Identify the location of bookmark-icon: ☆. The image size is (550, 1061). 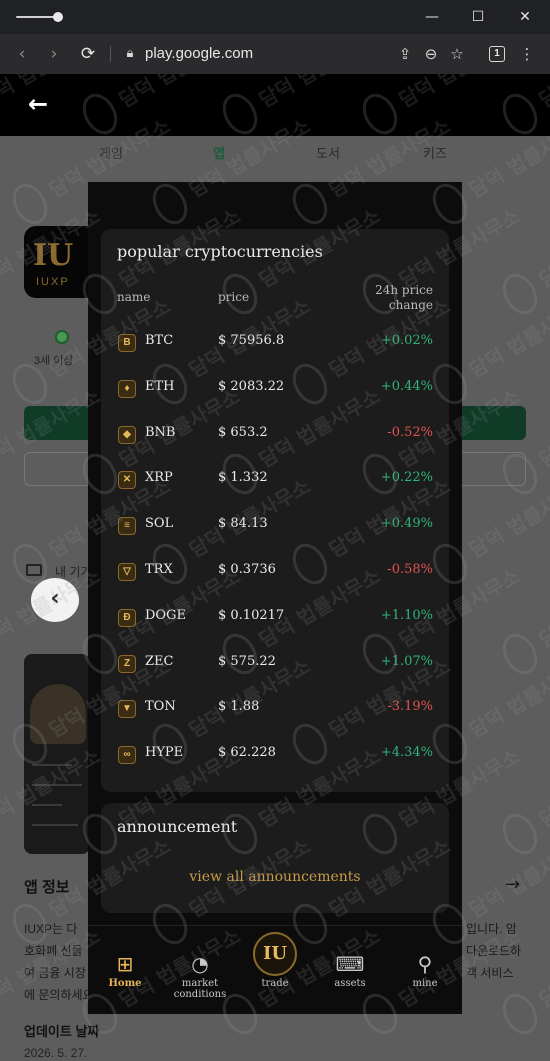
(457, 54).